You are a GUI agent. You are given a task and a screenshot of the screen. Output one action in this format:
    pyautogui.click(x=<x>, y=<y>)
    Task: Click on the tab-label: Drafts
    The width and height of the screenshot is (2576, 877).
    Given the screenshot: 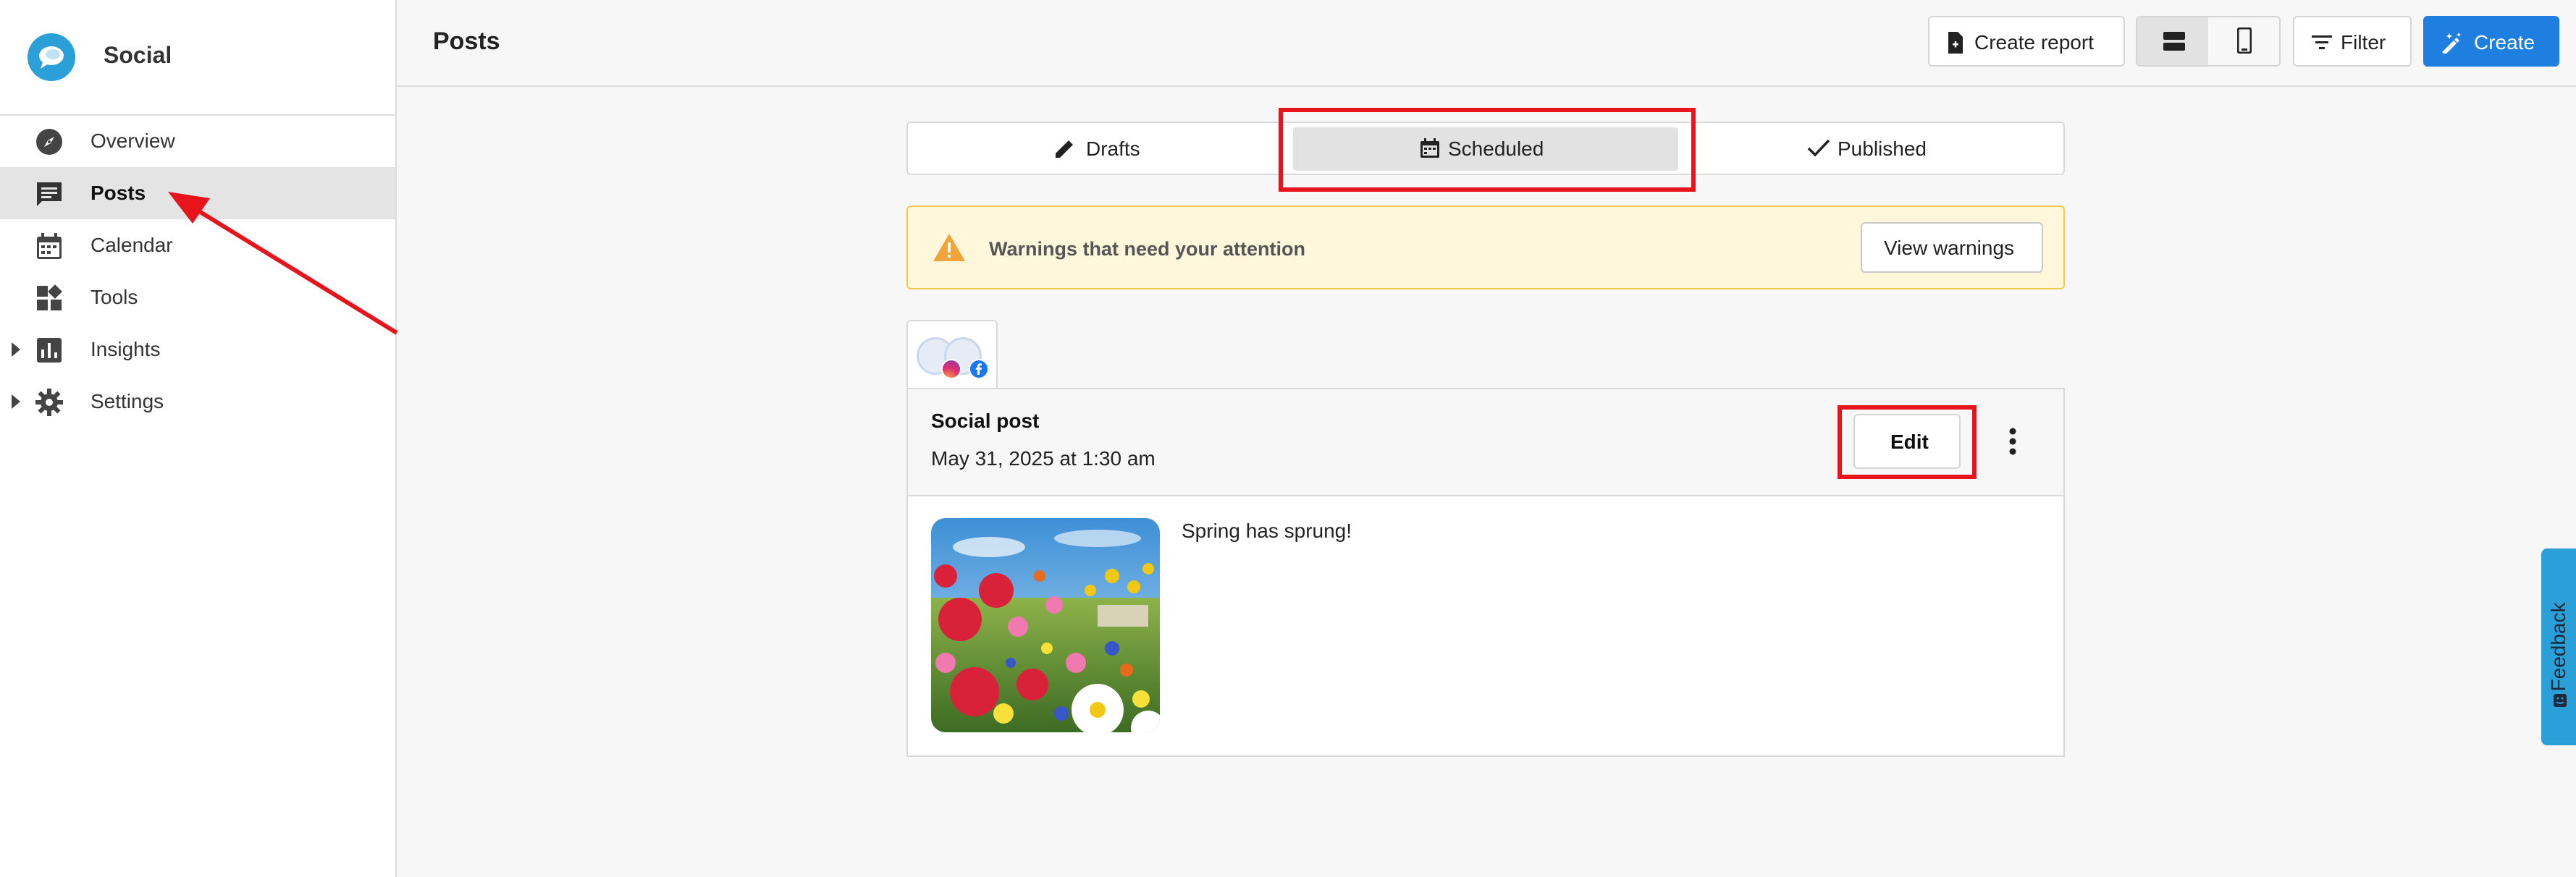 What is the action you would take?
    pyautogui.click(x=1113, y=148)
    